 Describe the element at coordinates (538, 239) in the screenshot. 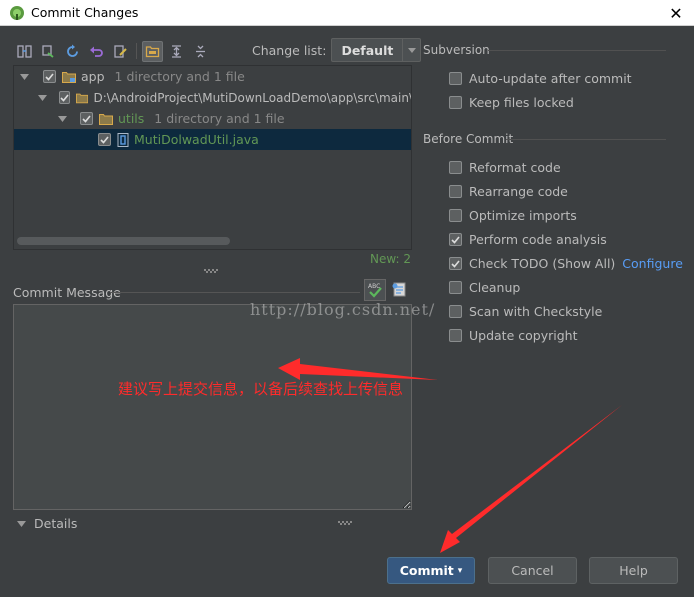

I see `option-label: Perform code analysis` at that location.